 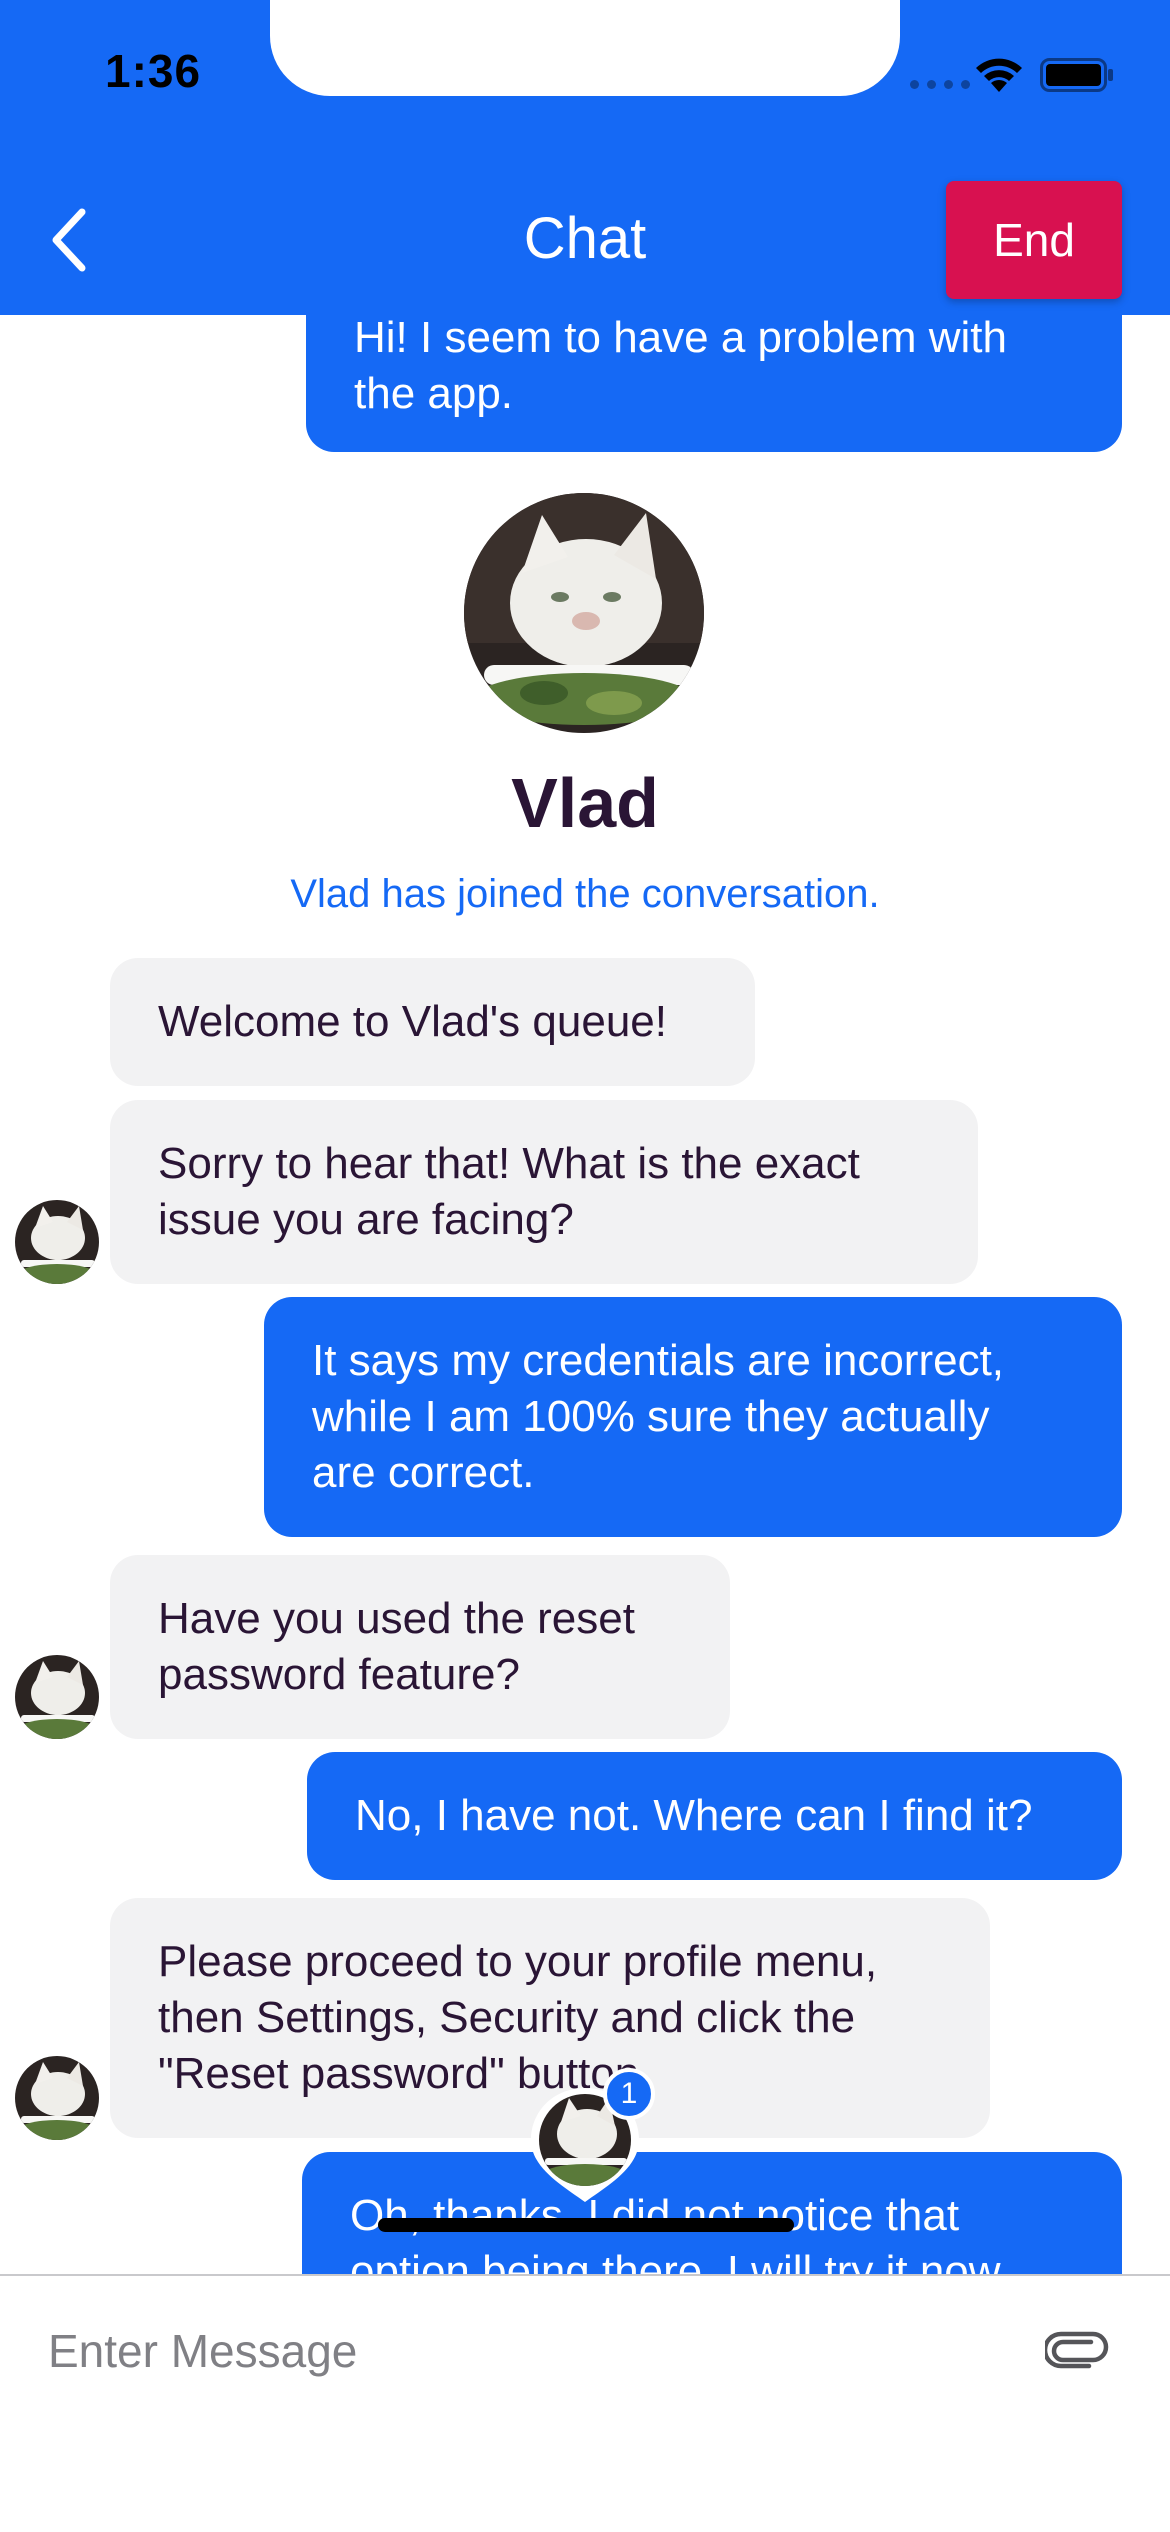 What do you see at coordinates (585, 2403) in the screenshot?
I see `message-composer` at bounding box center [585, 2403].